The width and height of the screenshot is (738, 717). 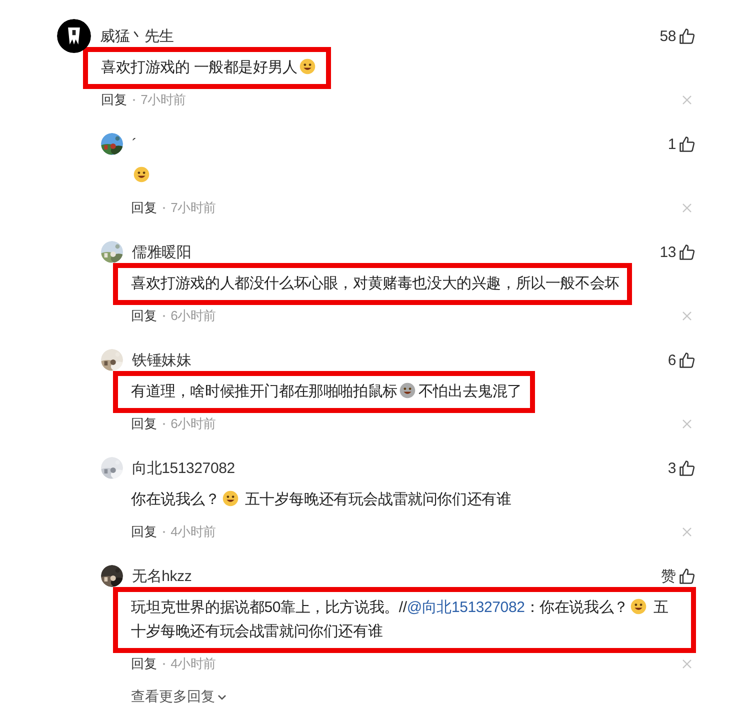 What do you see at coordinates (264, 391) in the screenshot?
I see `comment-text: 有道理，啥时候推开门都在那啪啪拍鼠标` at bounding box center [264, 391].